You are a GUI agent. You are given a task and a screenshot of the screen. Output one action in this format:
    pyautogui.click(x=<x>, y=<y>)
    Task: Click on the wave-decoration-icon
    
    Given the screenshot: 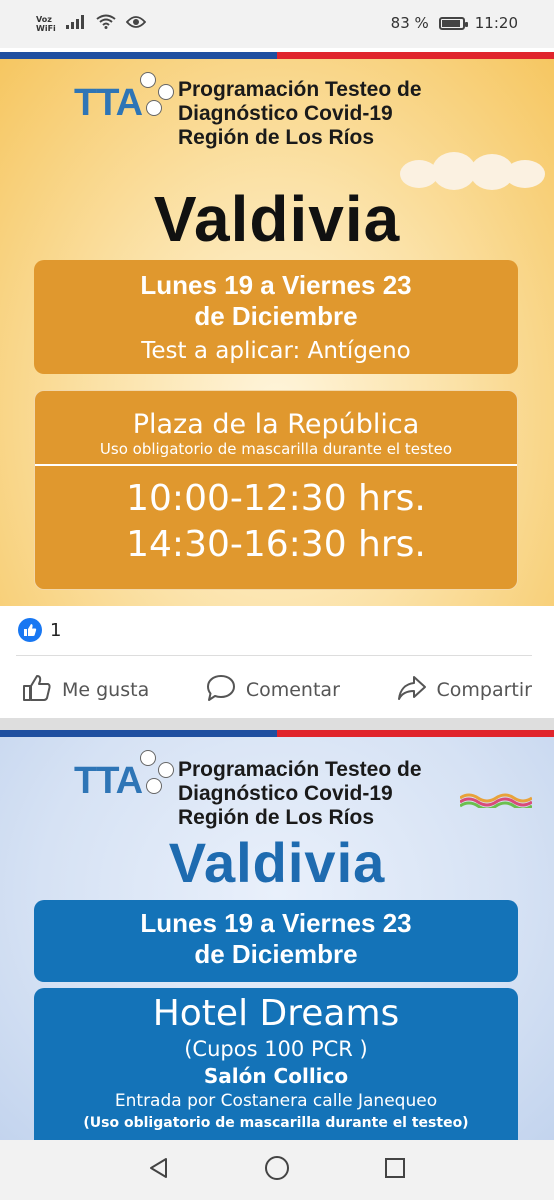 What is the action you would take?
    pyautogui.click(x=496, y=801)
    